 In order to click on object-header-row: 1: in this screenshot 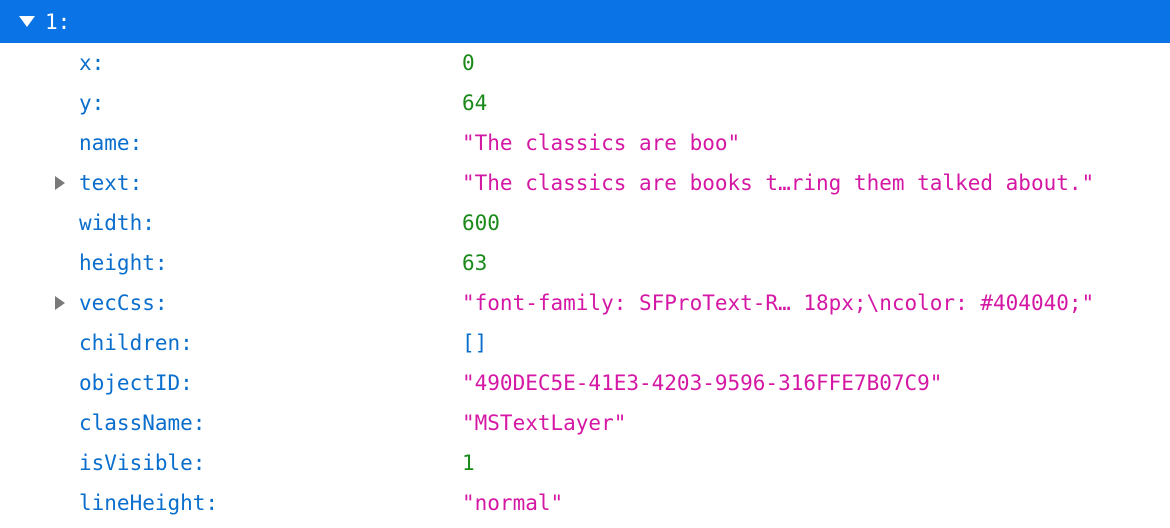, I will do `click(585, 21)`.